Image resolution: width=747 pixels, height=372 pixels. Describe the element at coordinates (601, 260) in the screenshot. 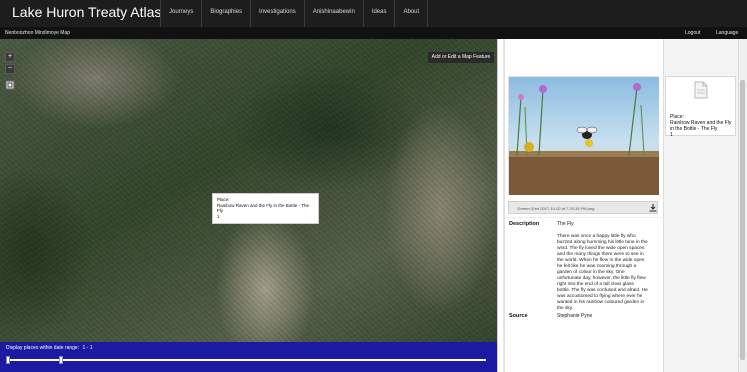

I see `description-line: the world. When he flew in the wide open` at that location.